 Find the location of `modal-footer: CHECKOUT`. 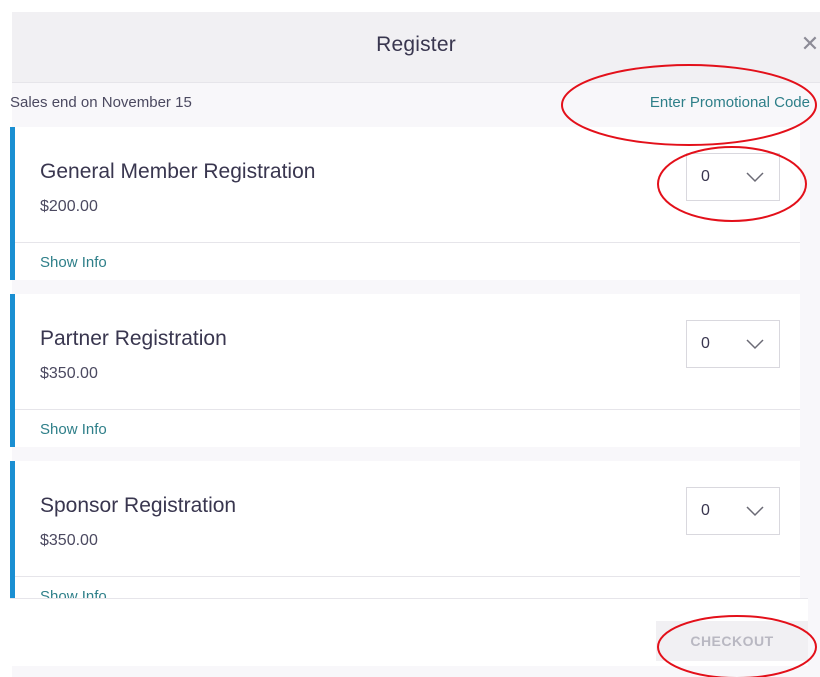

modal-footer: CHECKOUT is located at coordinates (409, 632).